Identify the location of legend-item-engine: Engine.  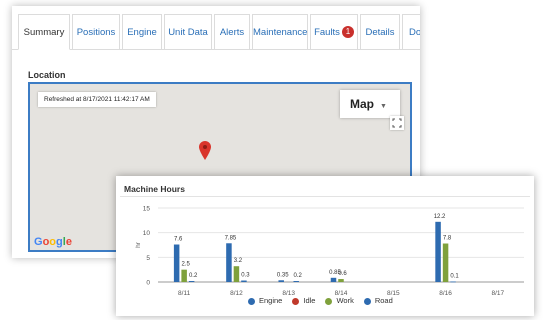
(265, 300).